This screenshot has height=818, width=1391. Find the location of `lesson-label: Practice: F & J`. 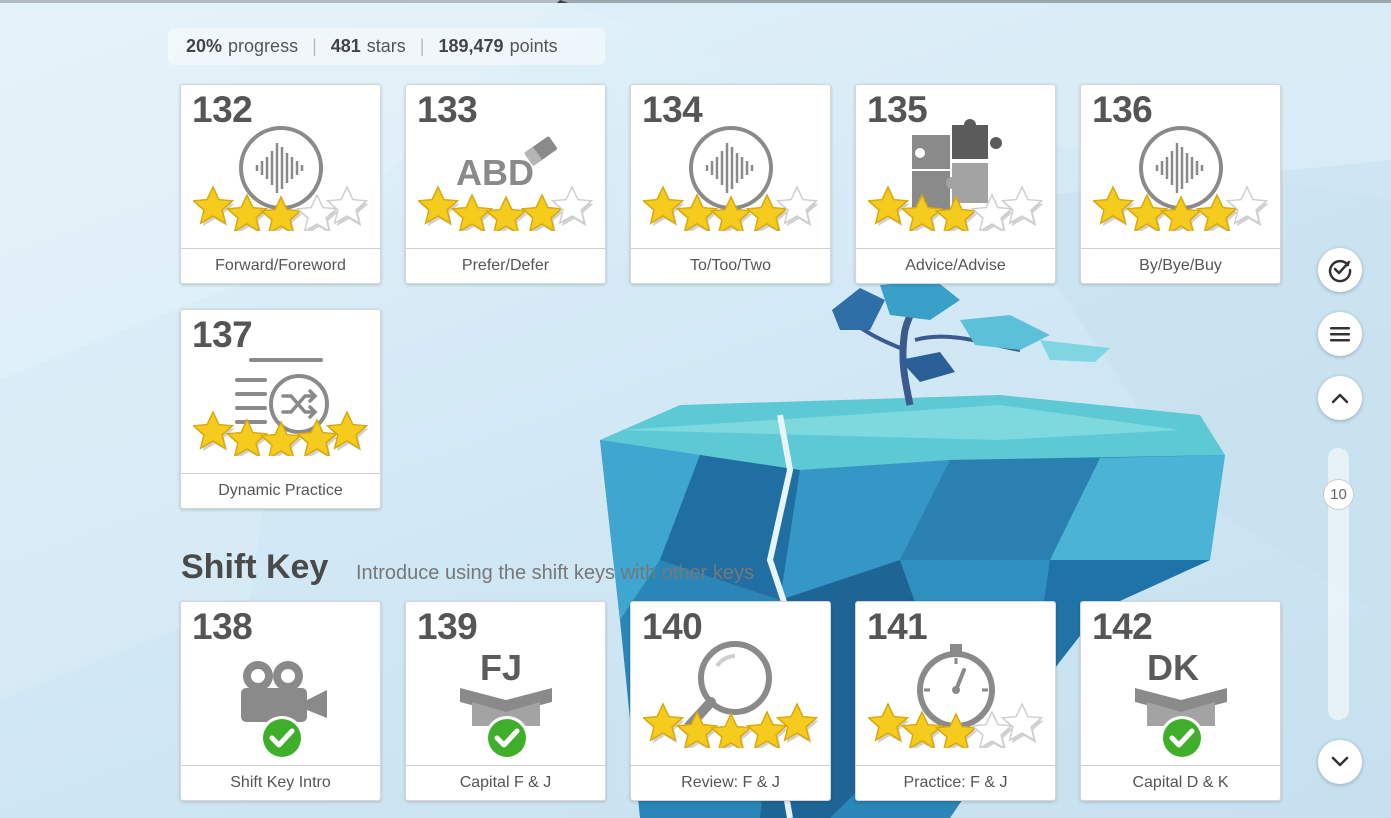

lesson-label: Practice: F & J is located at coordinates (955, 782).